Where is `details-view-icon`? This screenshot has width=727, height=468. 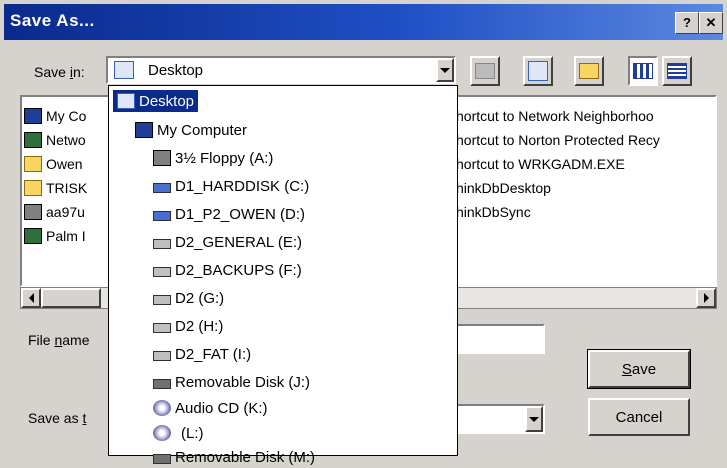 details-view-icon is located at coordinates (677, 71).